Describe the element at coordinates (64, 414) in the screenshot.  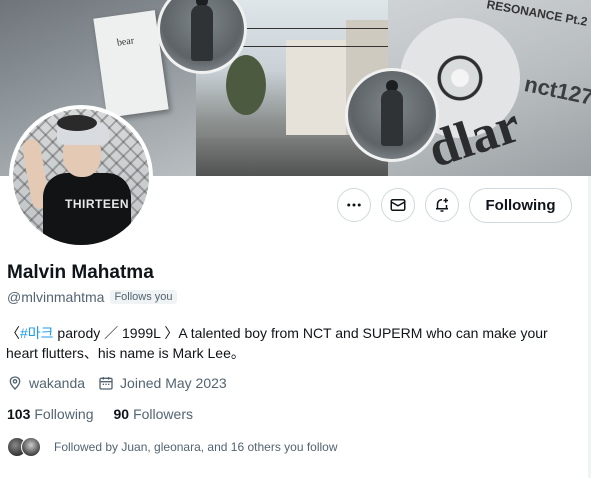
I see `following-label: Following` at that location.